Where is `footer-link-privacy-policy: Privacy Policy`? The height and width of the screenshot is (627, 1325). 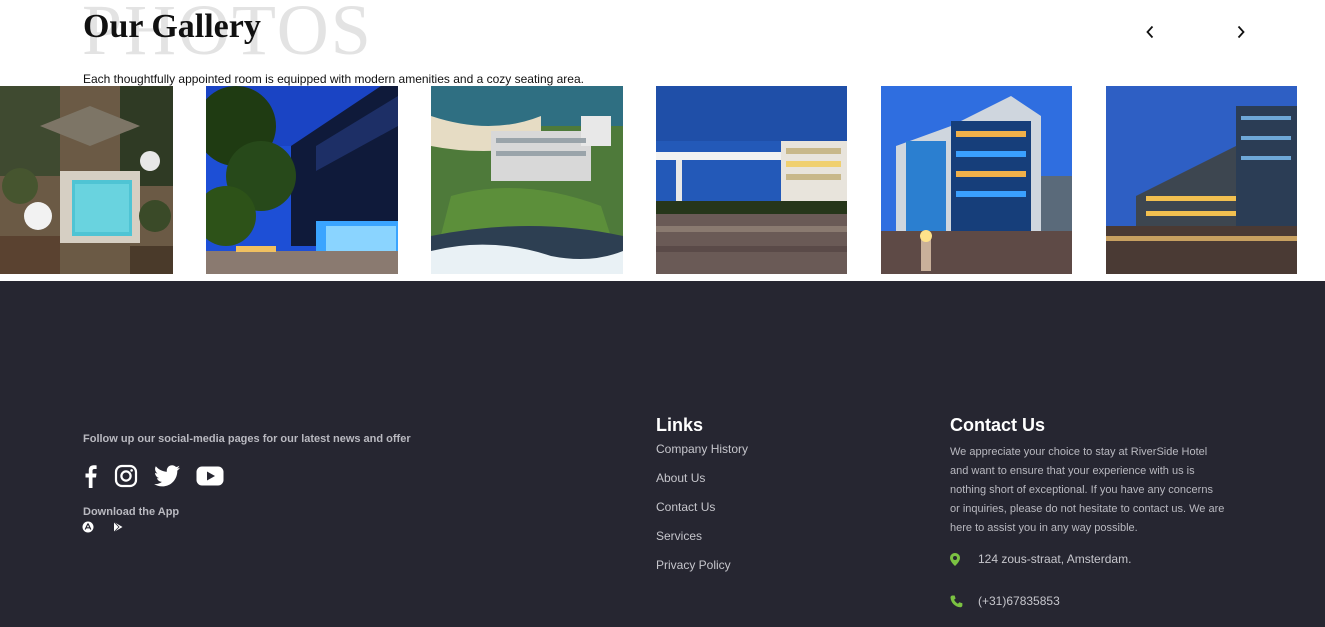
footer-link-privacy-policy: Privacy Policy is located at coordinates (702, 573).